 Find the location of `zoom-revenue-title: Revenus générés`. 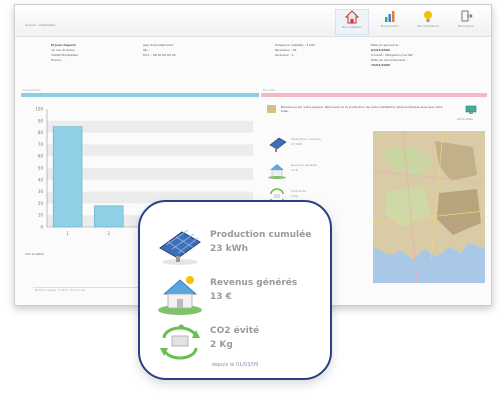

zoom-revenue-title: Revenus générés is located at coordinates (254, 283).